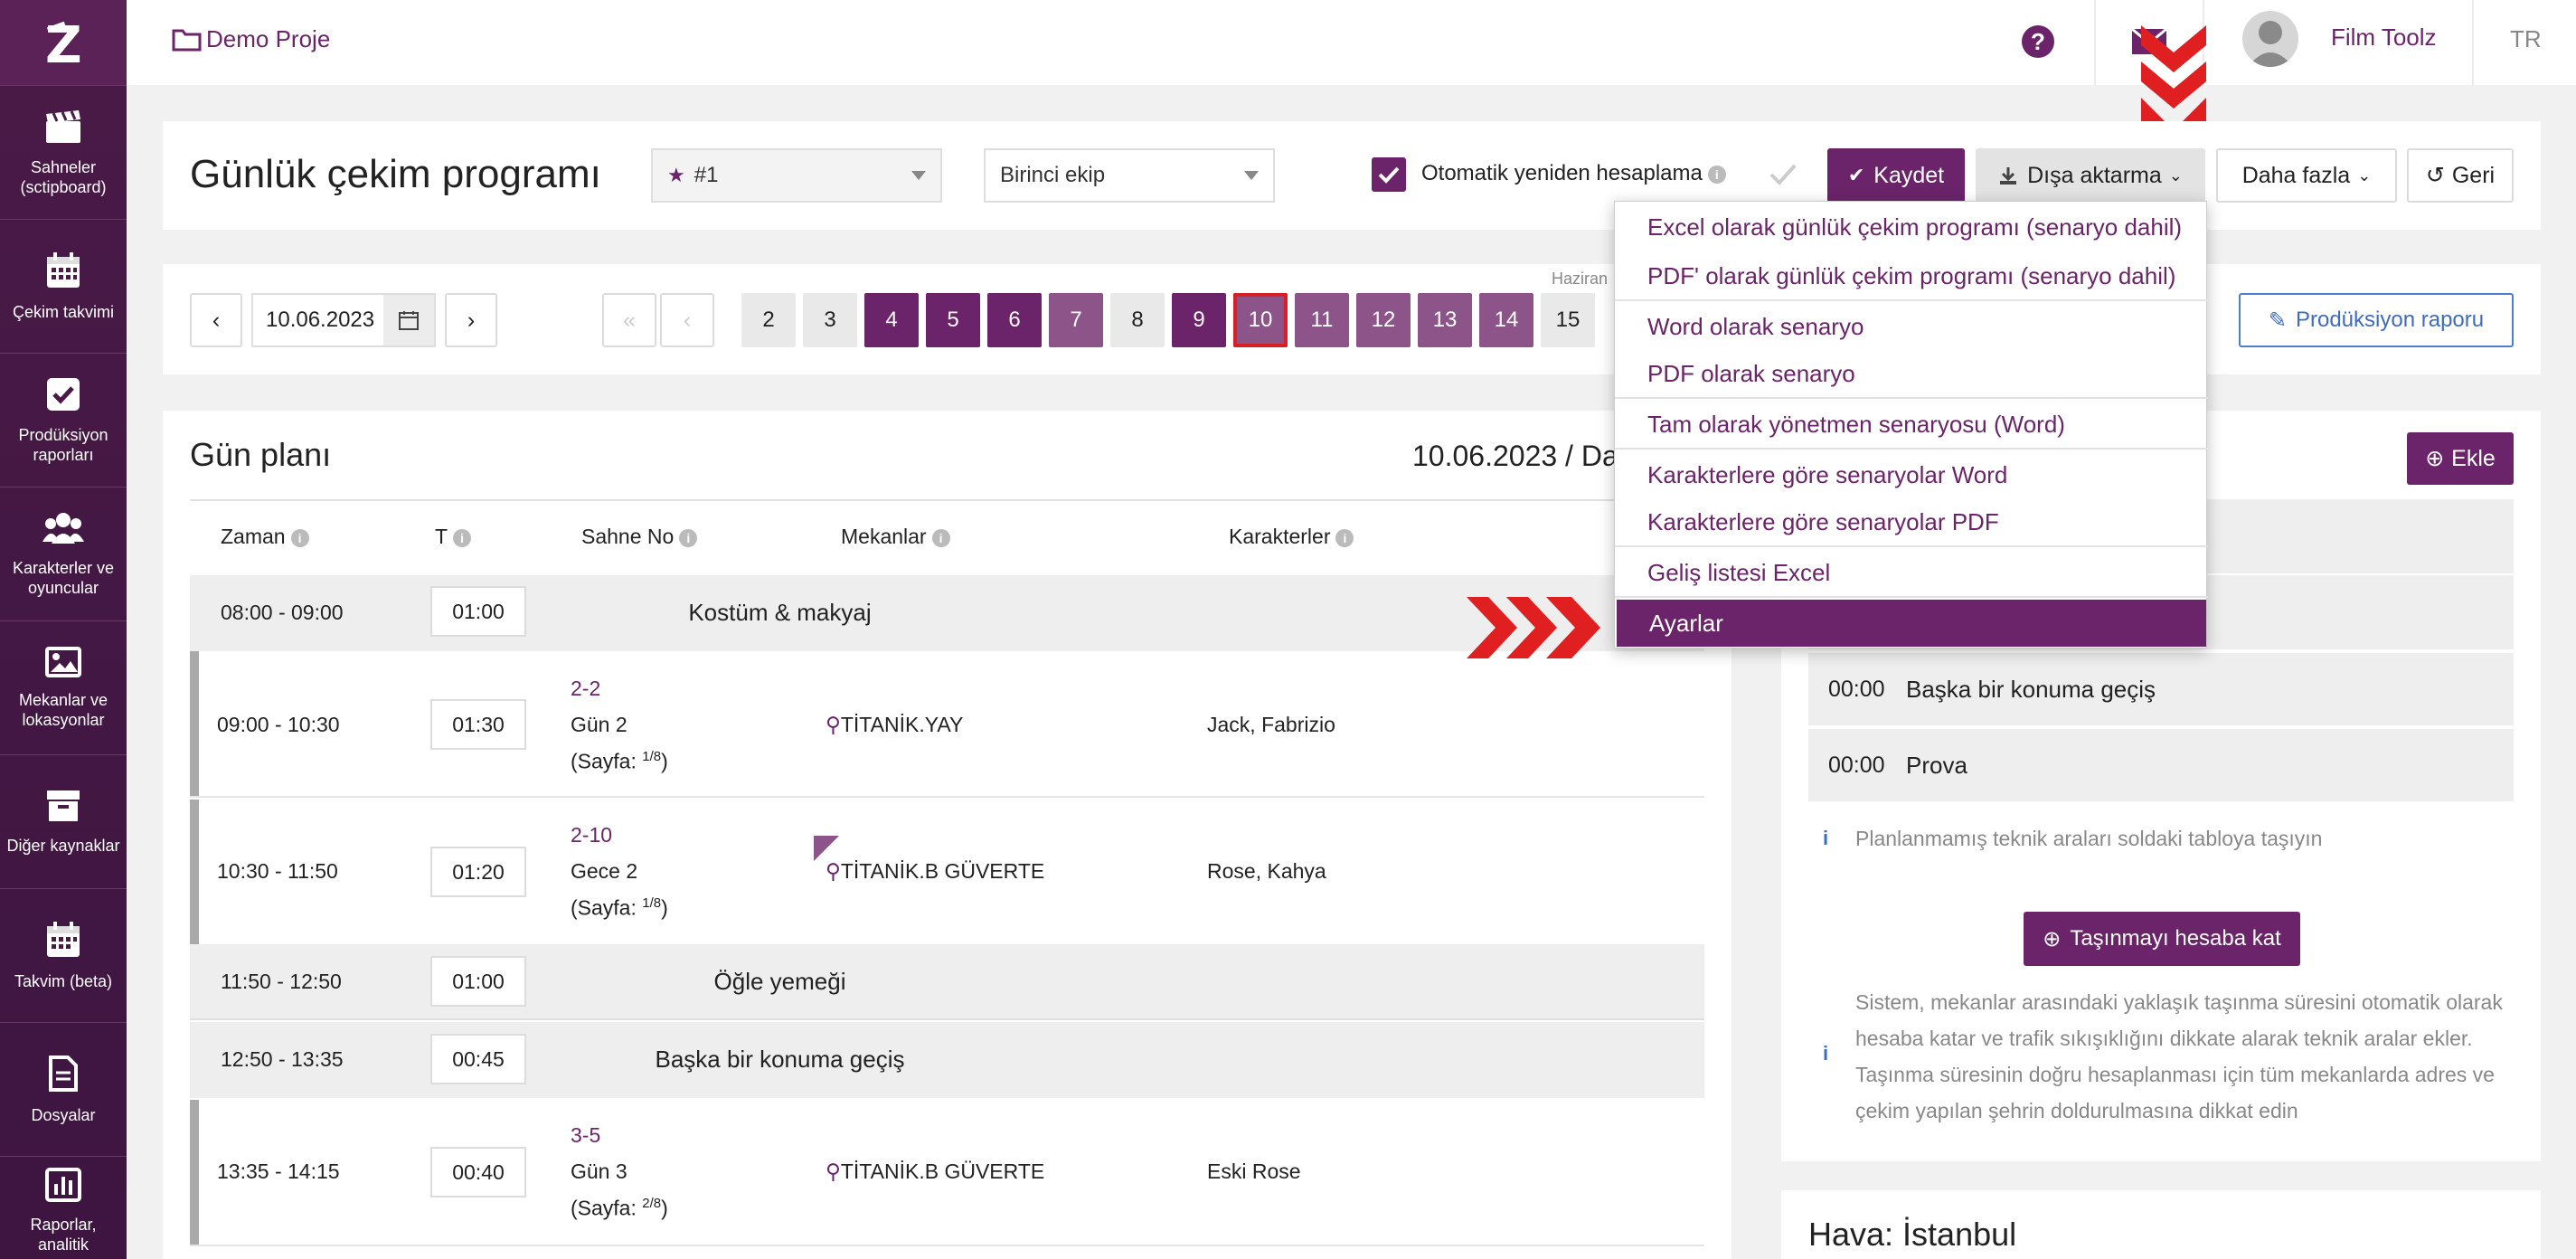 The image size is (2576, 1259). Describe the element at coordinates (2460, 176) in the screenshot. I see `back-button: ↺ Geri` at that location.